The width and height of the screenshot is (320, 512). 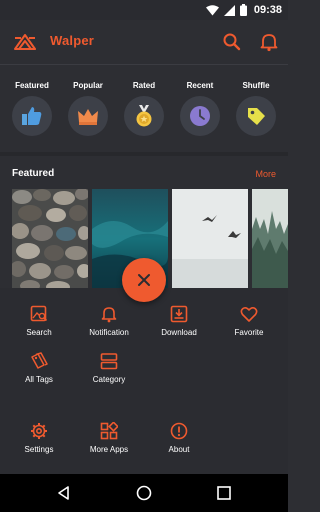 I want to click on featured-more-link: More, so click(x=265, y=174).